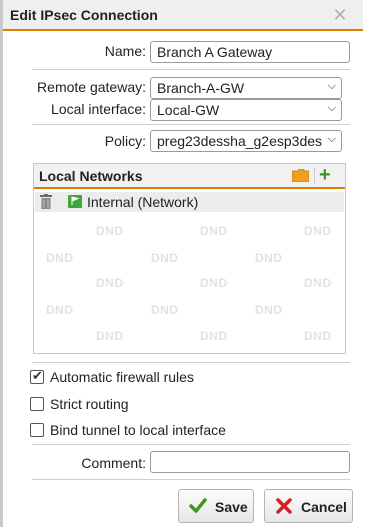  Describe the element at coordinates (300, 175) in the screenshot. I see `folder-icon` at that location.